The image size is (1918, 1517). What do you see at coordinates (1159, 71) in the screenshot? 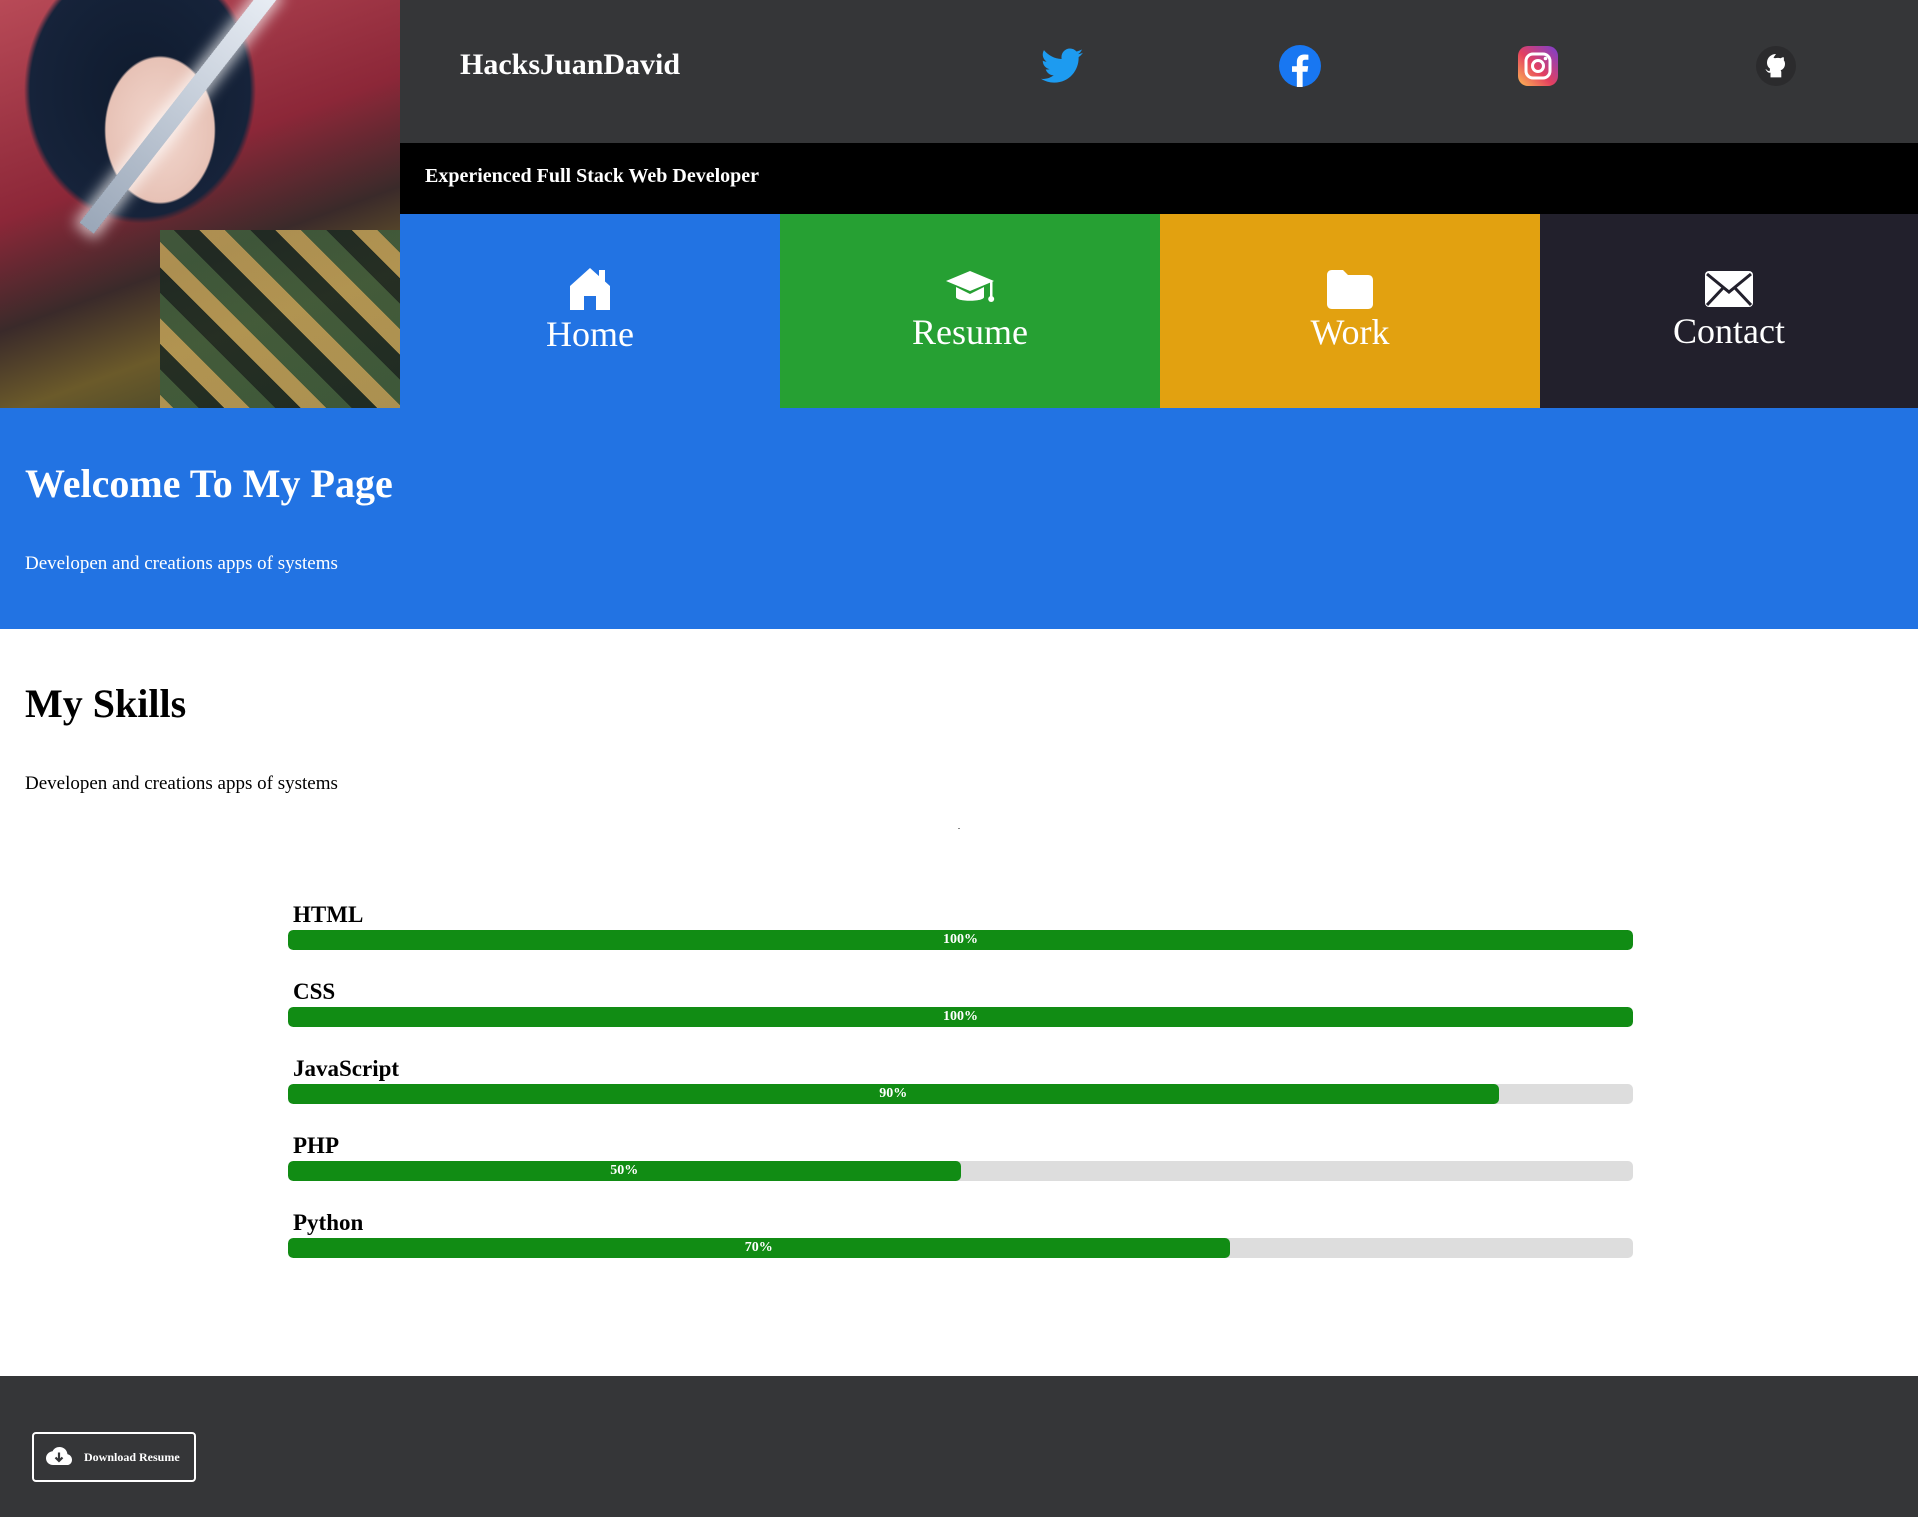
I see `top-bar: HacksJuanDavid` at bounding box center [1159, 71].